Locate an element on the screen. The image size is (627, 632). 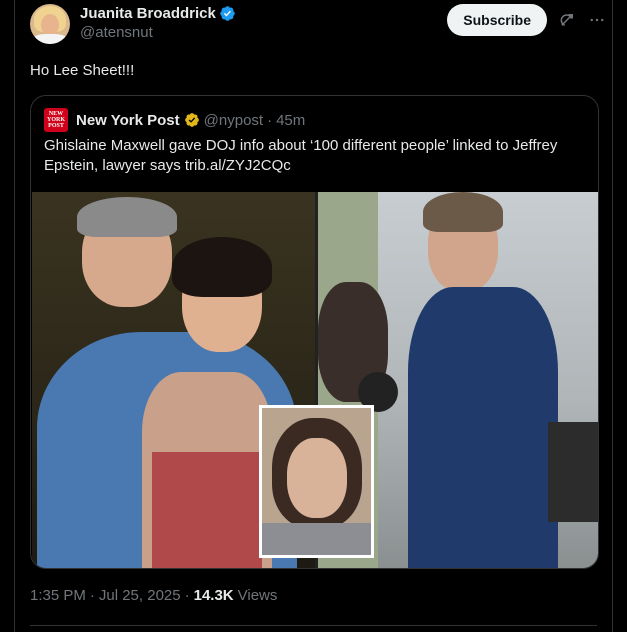
verified-badge-icon is located at coordinates (227, 13).